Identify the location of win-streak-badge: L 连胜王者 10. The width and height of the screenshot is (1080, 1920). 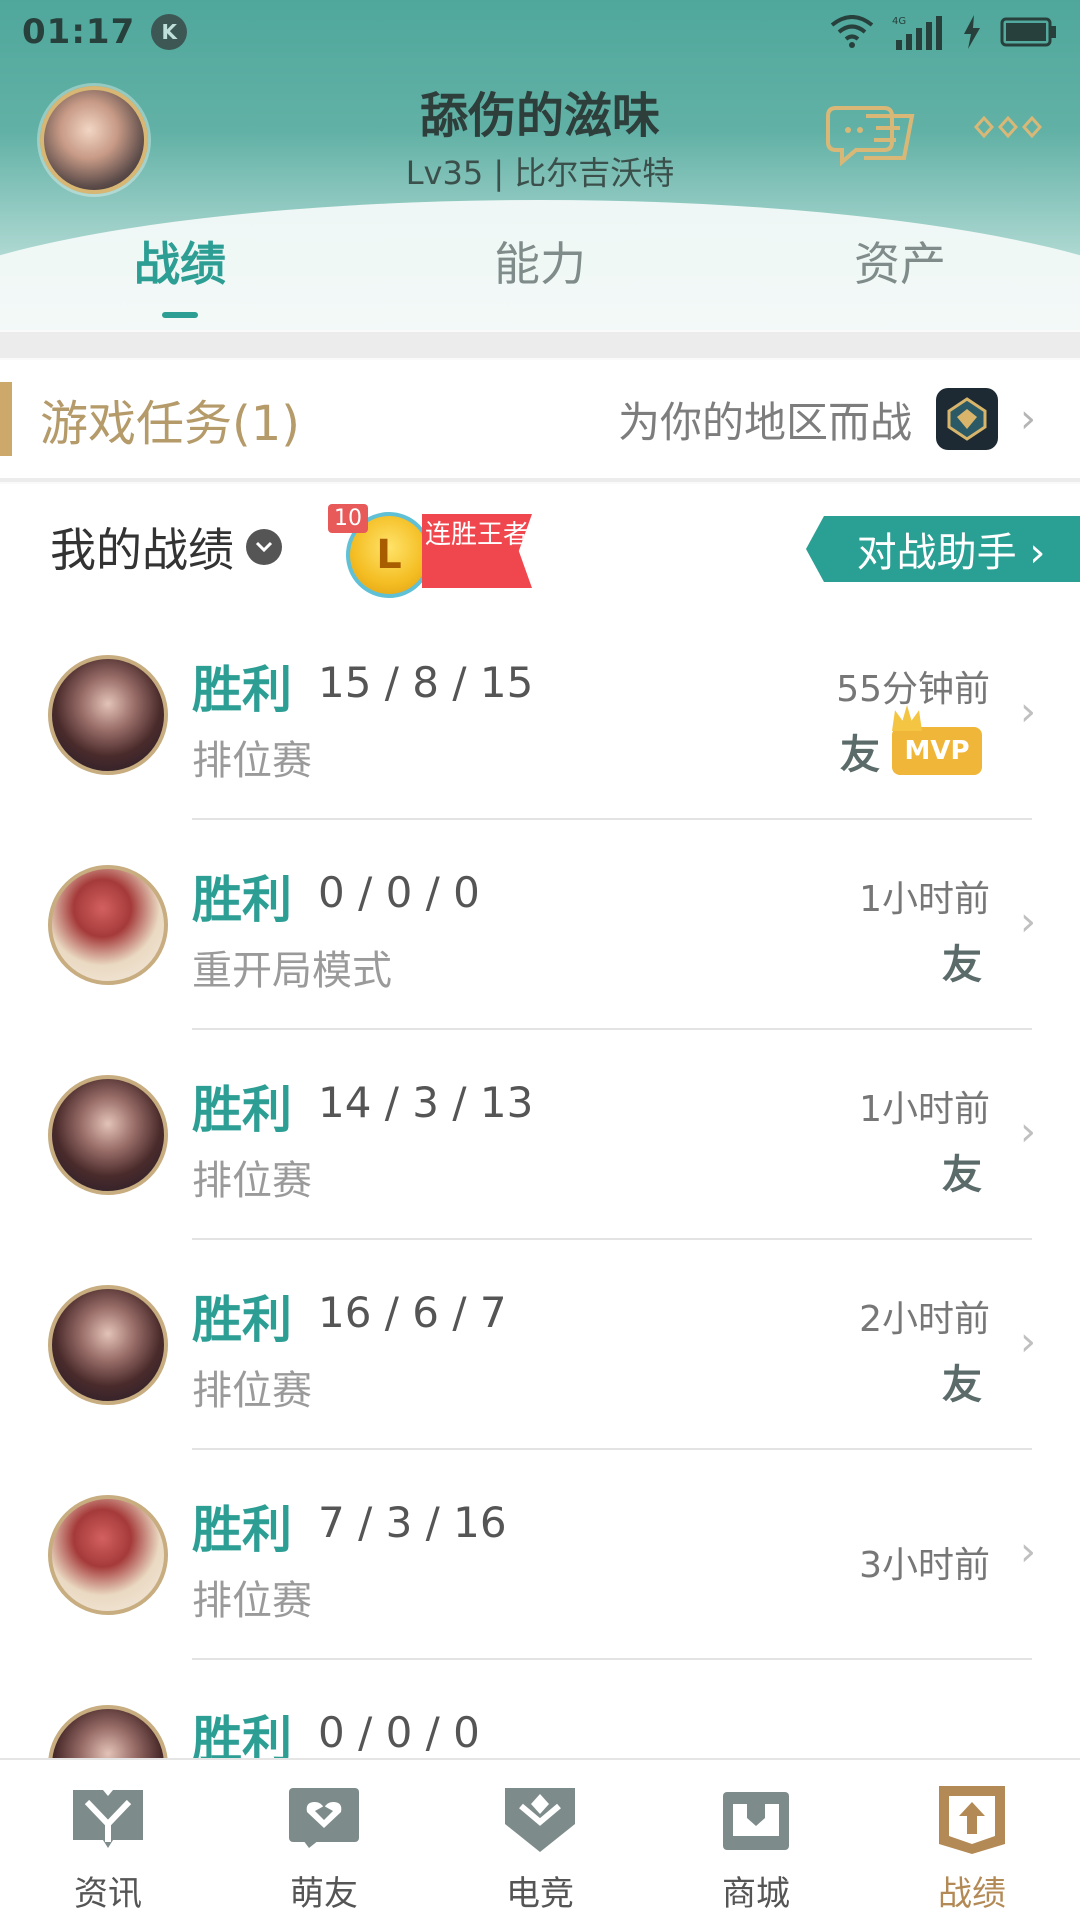
(431, 551).